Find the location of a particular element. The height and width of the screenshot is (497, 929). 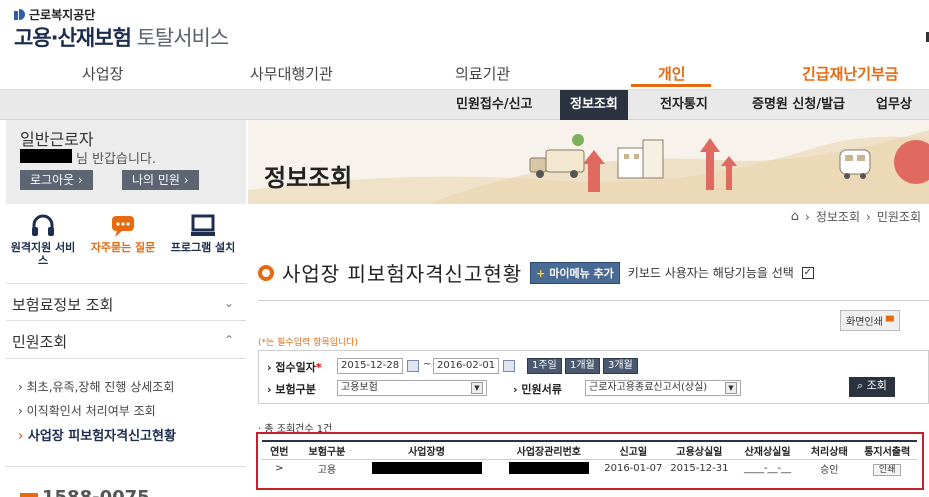

breadcrumb-item: 민원조회 is located at coordinates (899, 216).